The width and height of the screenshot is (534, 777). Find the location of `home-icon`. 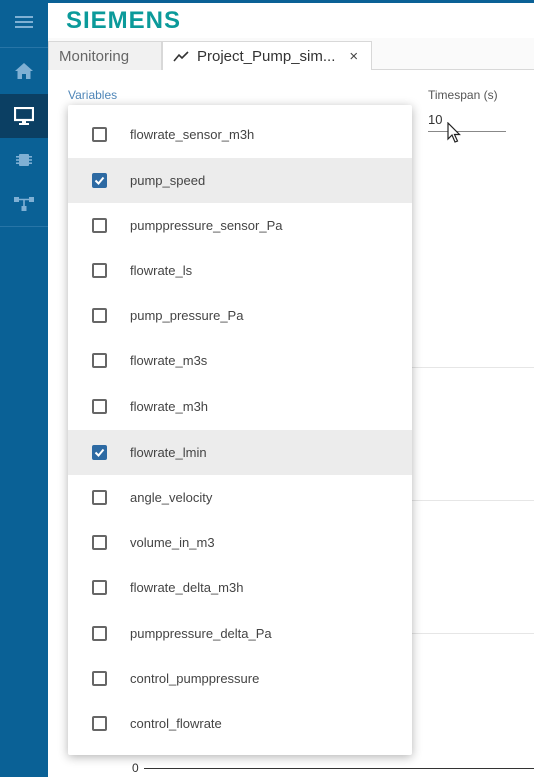

home-icon is located at coordinates (24, 71).